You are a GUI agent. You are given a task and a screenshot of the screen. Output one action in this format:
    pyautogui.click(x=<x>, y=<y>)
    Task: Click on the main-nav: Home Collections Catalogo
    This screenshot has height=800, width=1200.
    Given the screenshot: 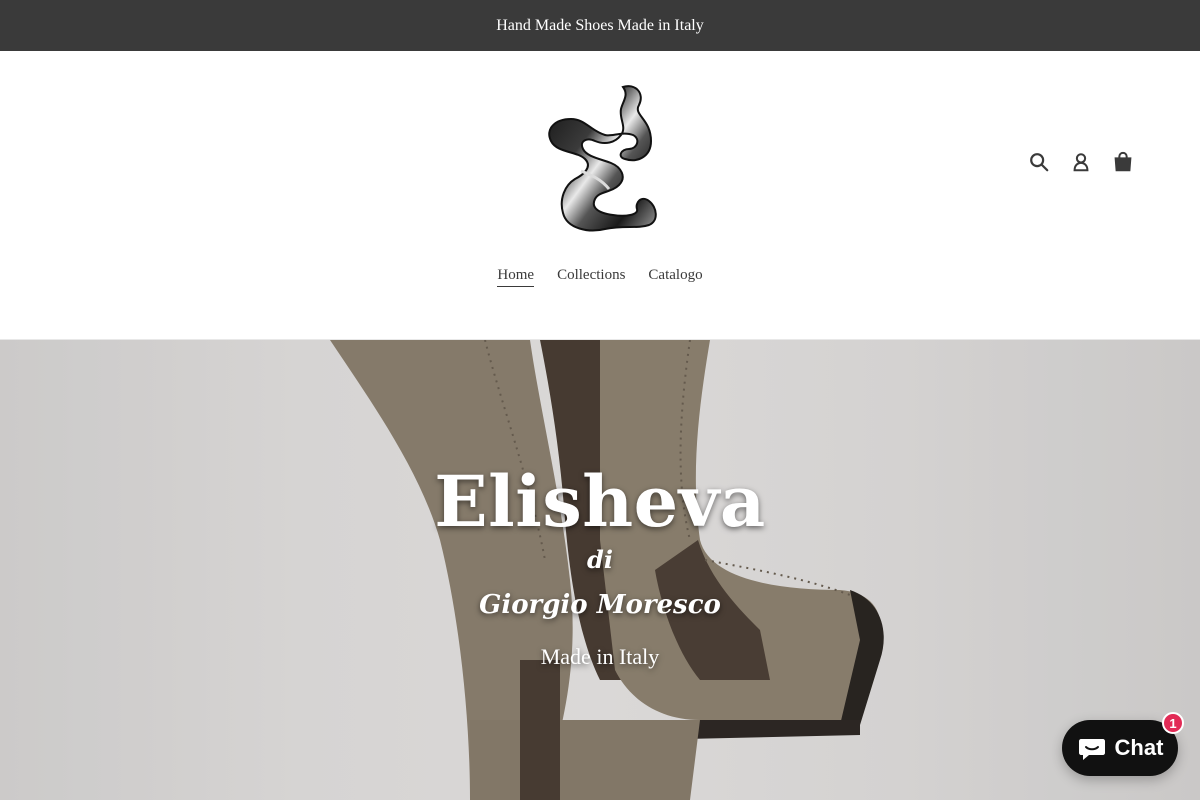 What is the action you would take?
    pyautogui.click(x=600, y=277)
    